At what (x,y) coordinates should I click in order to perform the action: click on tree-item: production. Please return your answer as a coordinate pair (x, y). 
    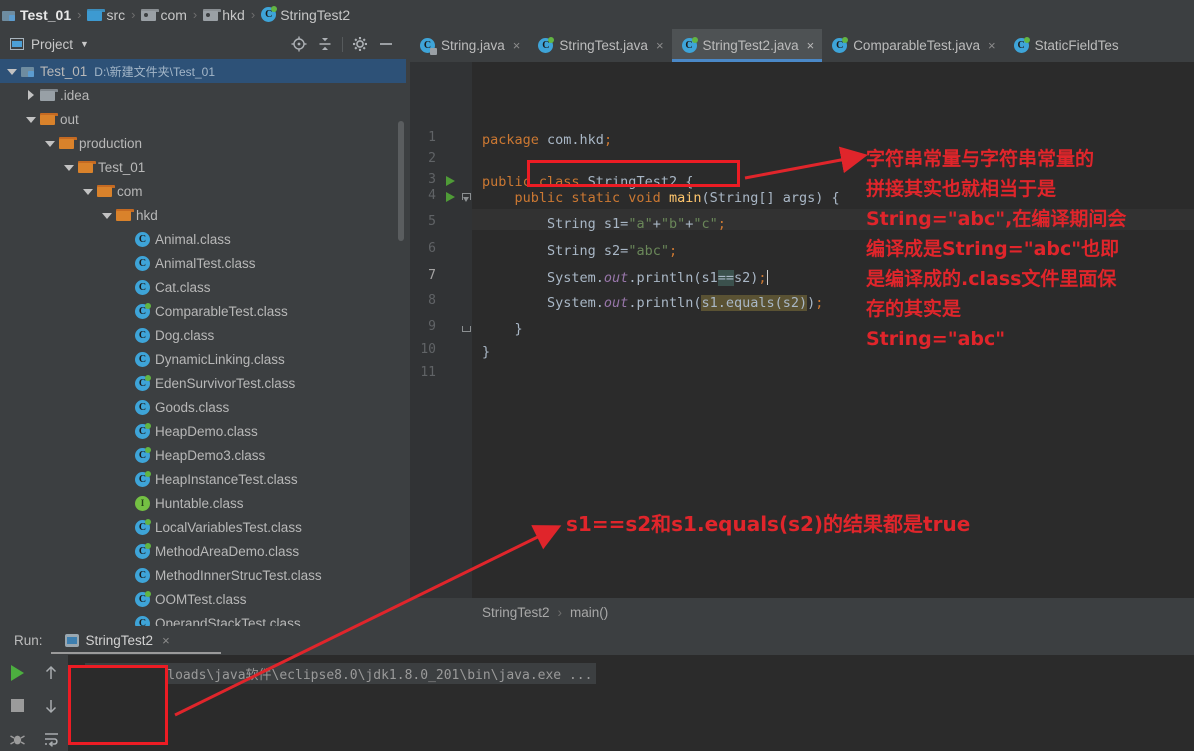
    Looking at the image, I should click on (203, 143).